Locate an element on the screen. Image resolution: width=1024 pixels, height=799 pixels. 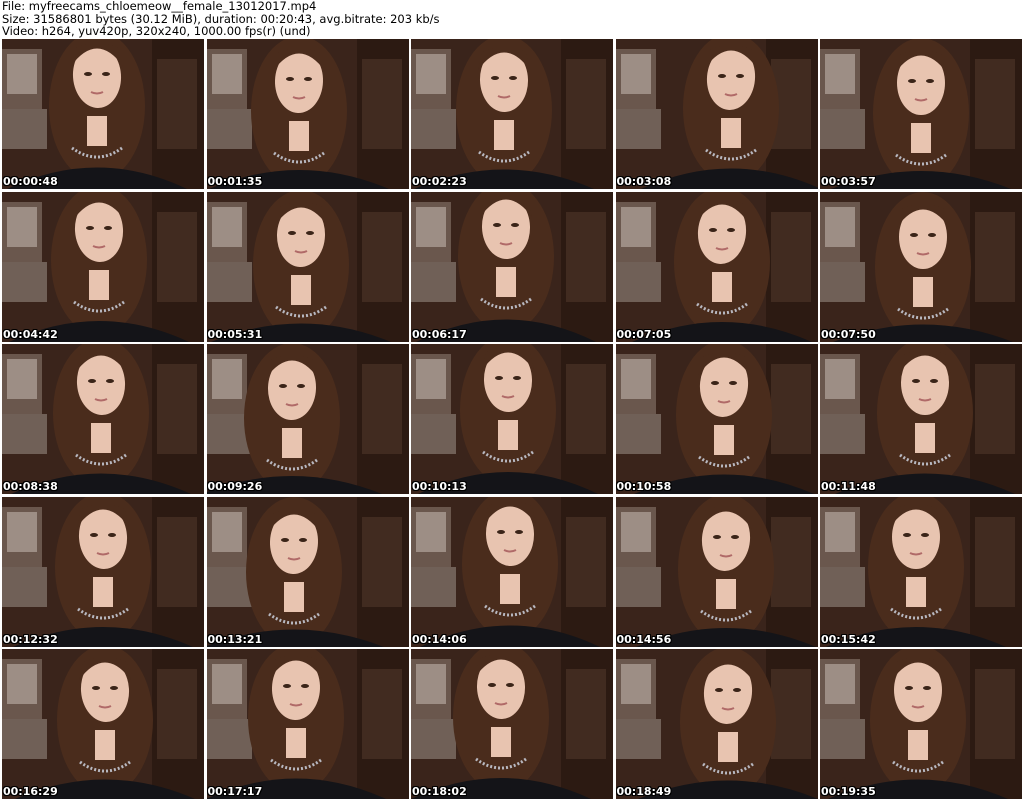
frame-timestamp: 00:02:23 is located at coordinates (439, 181).